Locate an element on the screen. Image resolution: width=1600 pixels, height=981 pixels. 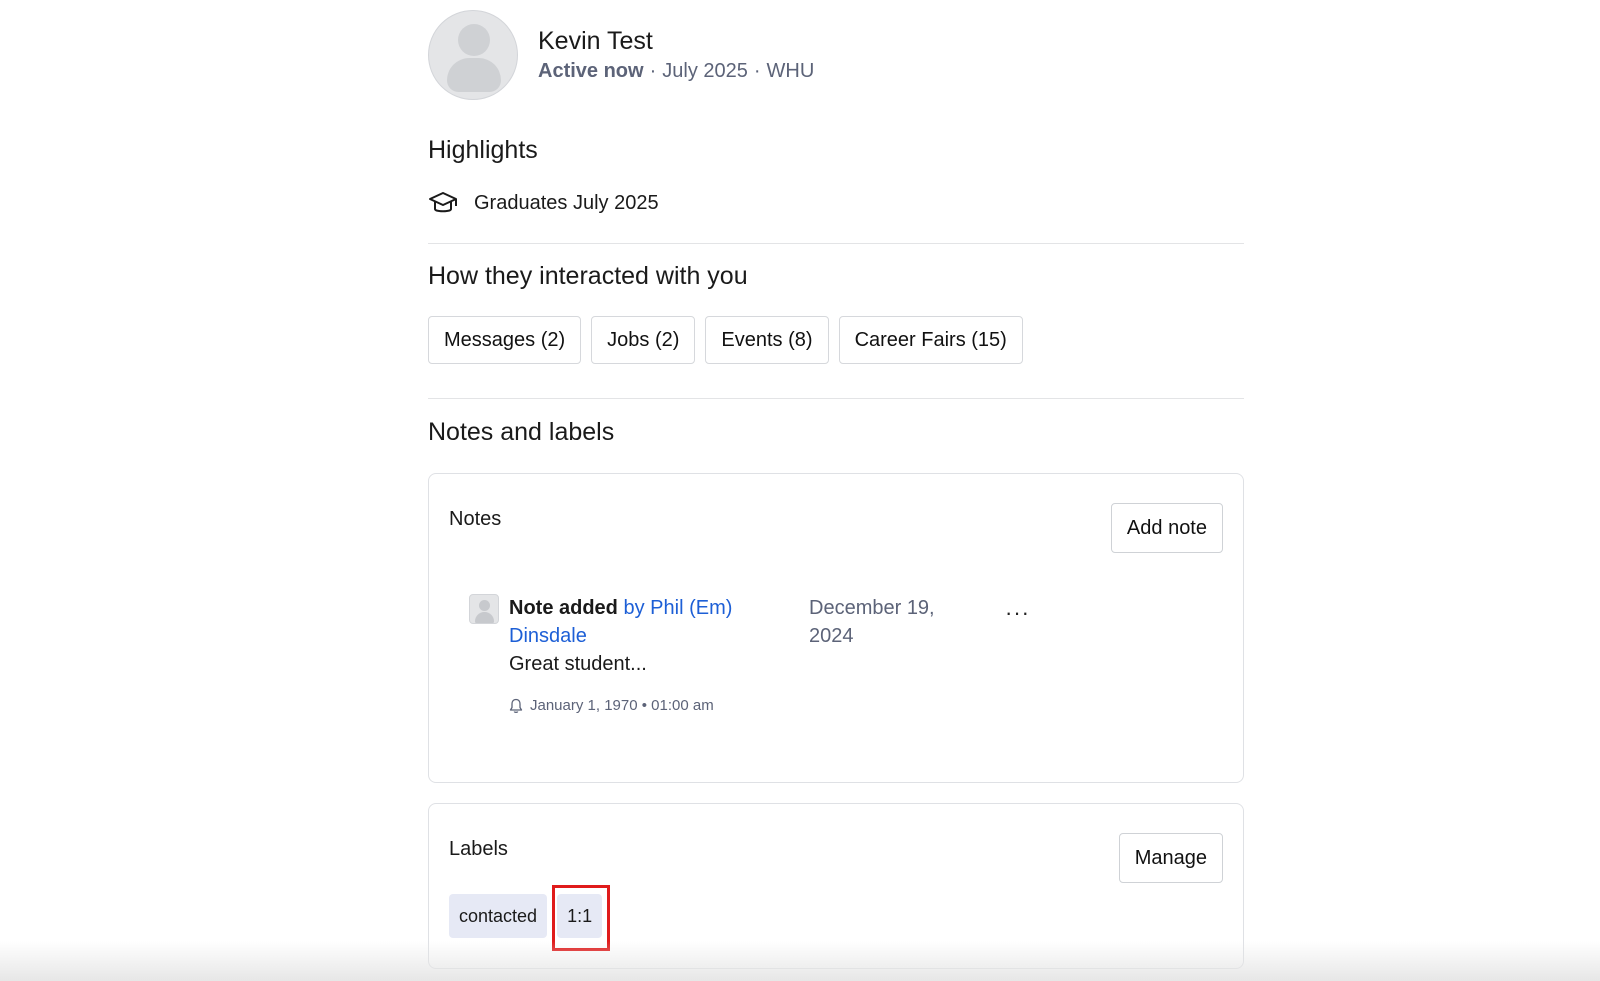
avatar is located at coordinates (473, 55).